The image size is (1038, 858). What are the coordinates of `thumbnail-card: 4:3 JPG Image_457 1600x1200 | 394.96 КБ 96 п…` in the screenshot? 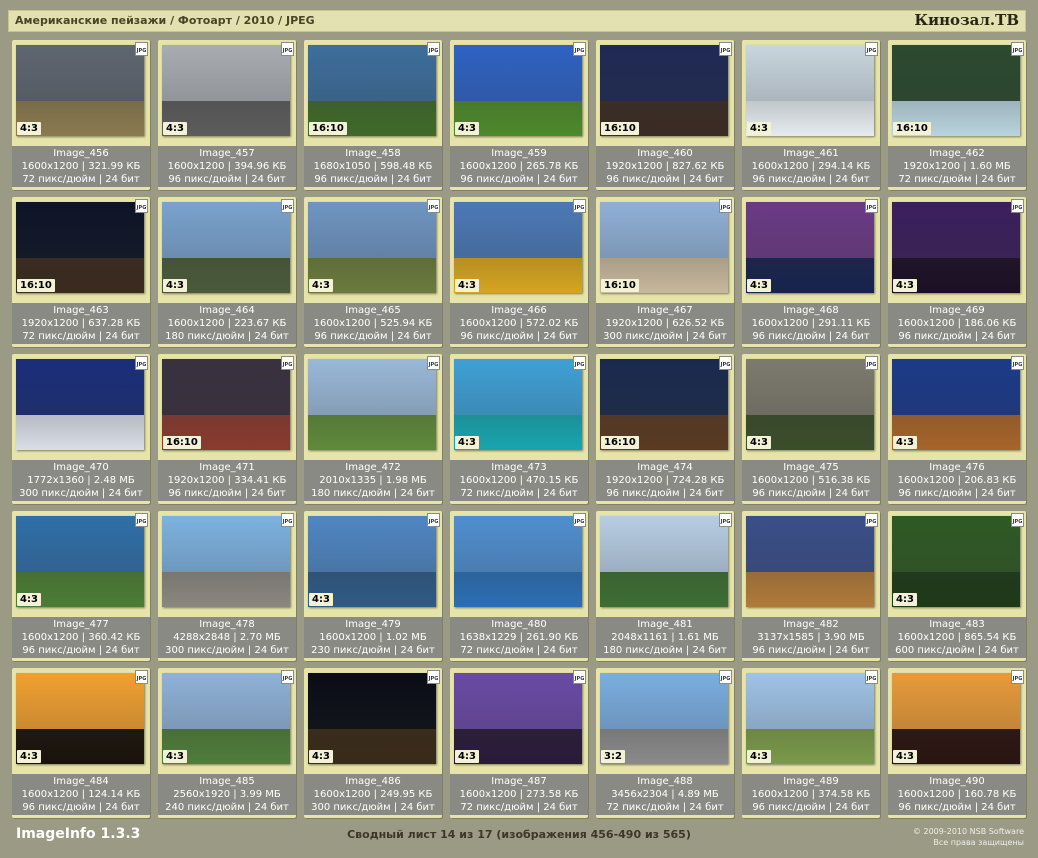 It's located at (227, 115).